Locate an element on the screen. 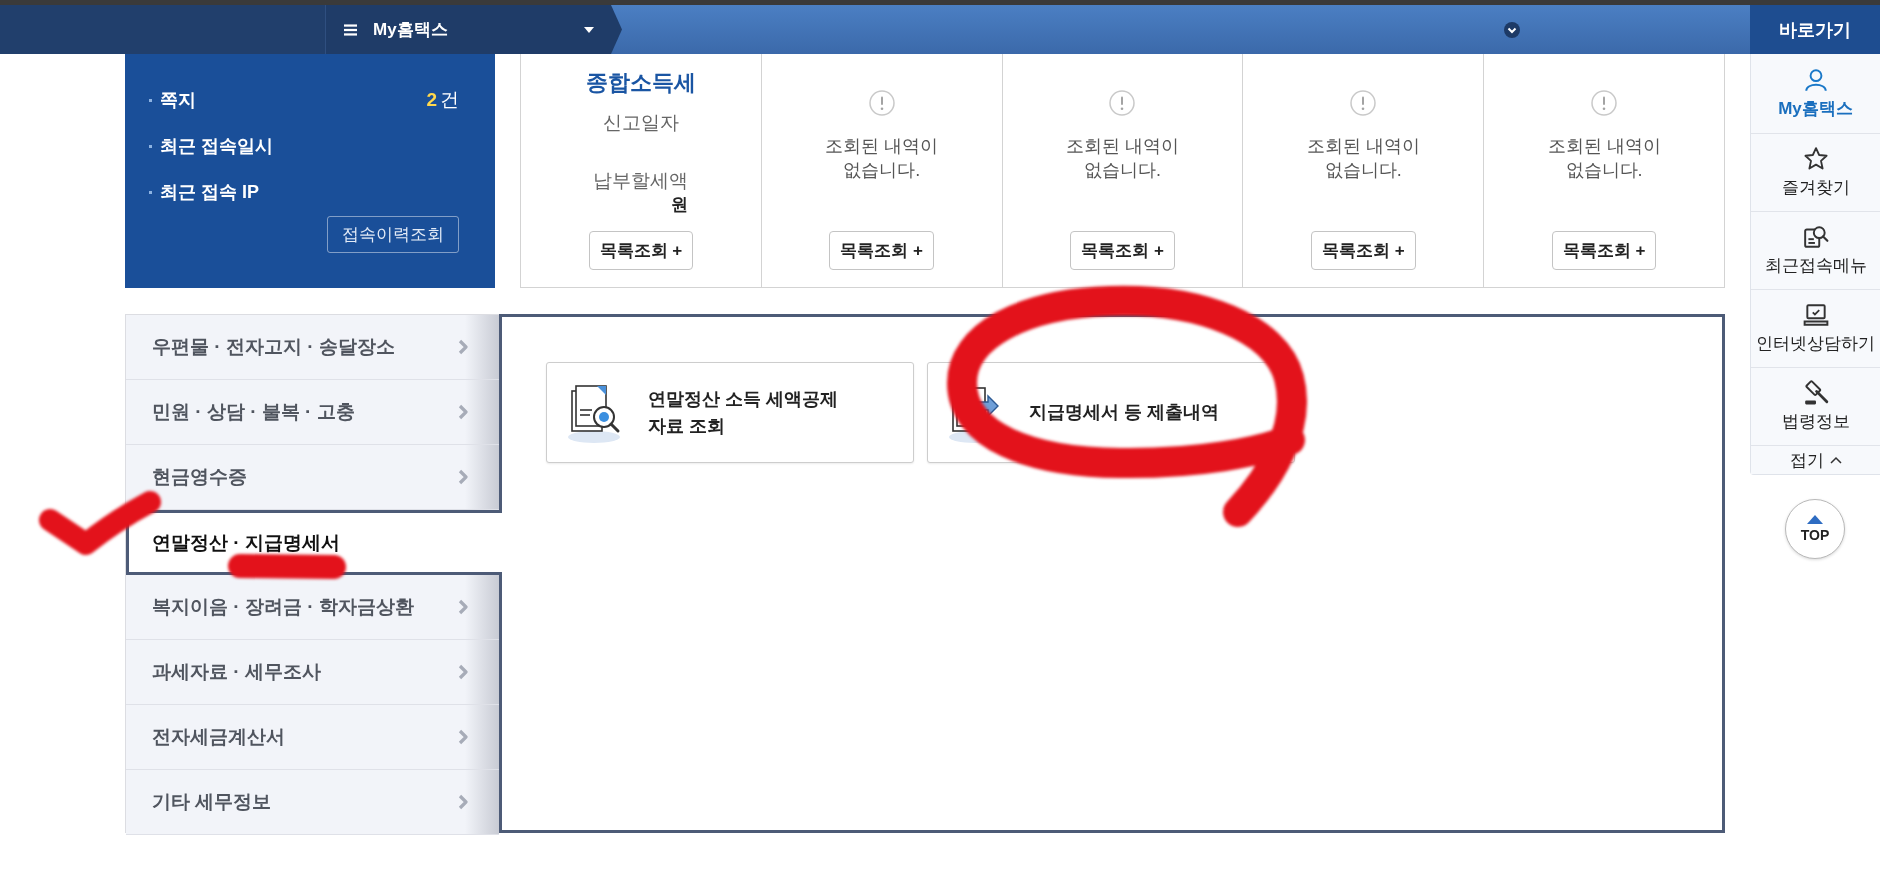 The image size is (1880, 883). menu-tab: 전자세금계산서 is located at coordinates (312, 737).